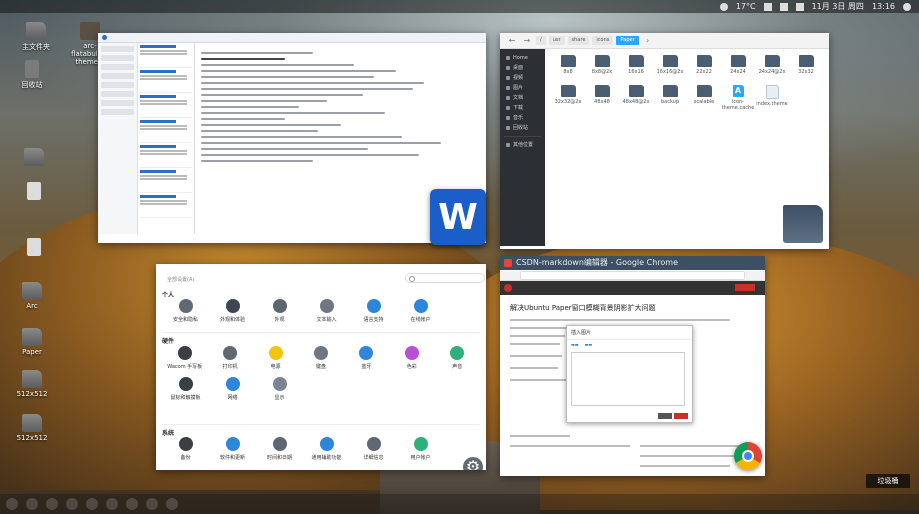 Image resolution: width=919 pixels, height=514 pixels. What do you see at coordinates (232, 311) in the screenshot?
I see `settings-item: 外观和体验` at bounding box center [232, 311].